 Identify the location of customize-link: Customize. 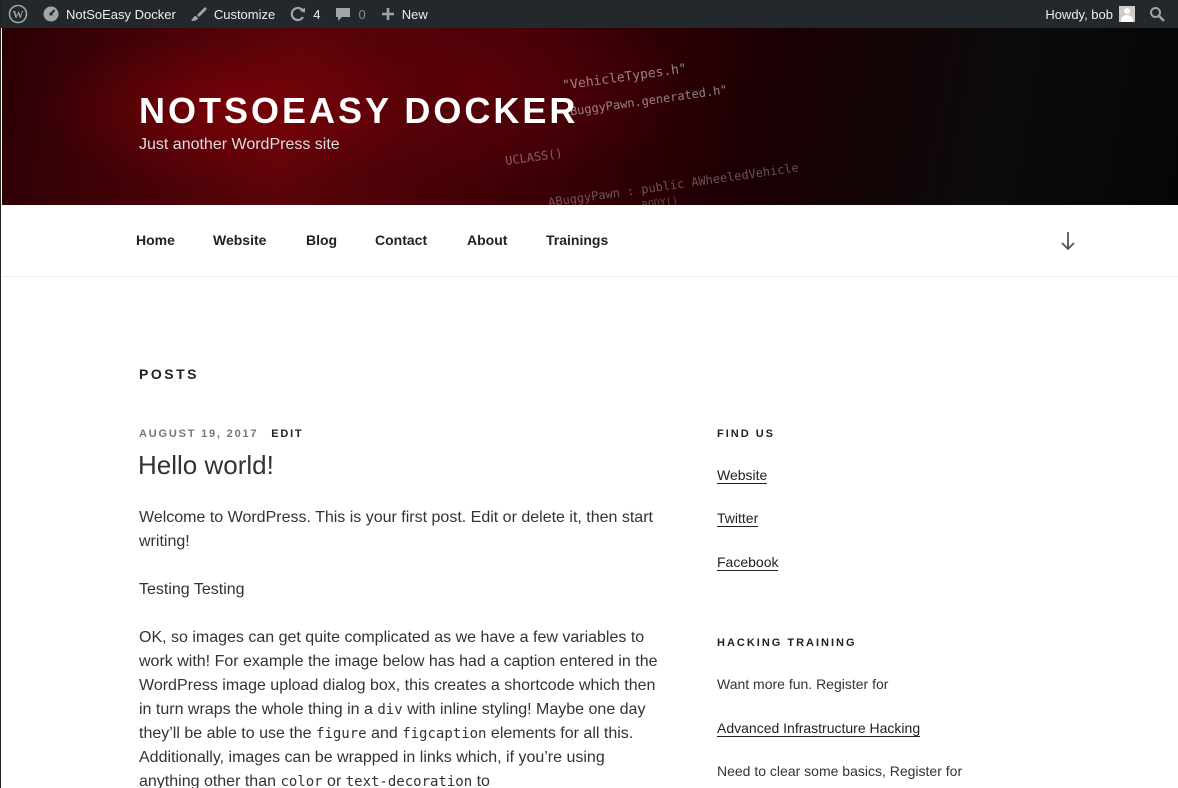
(232, 14).